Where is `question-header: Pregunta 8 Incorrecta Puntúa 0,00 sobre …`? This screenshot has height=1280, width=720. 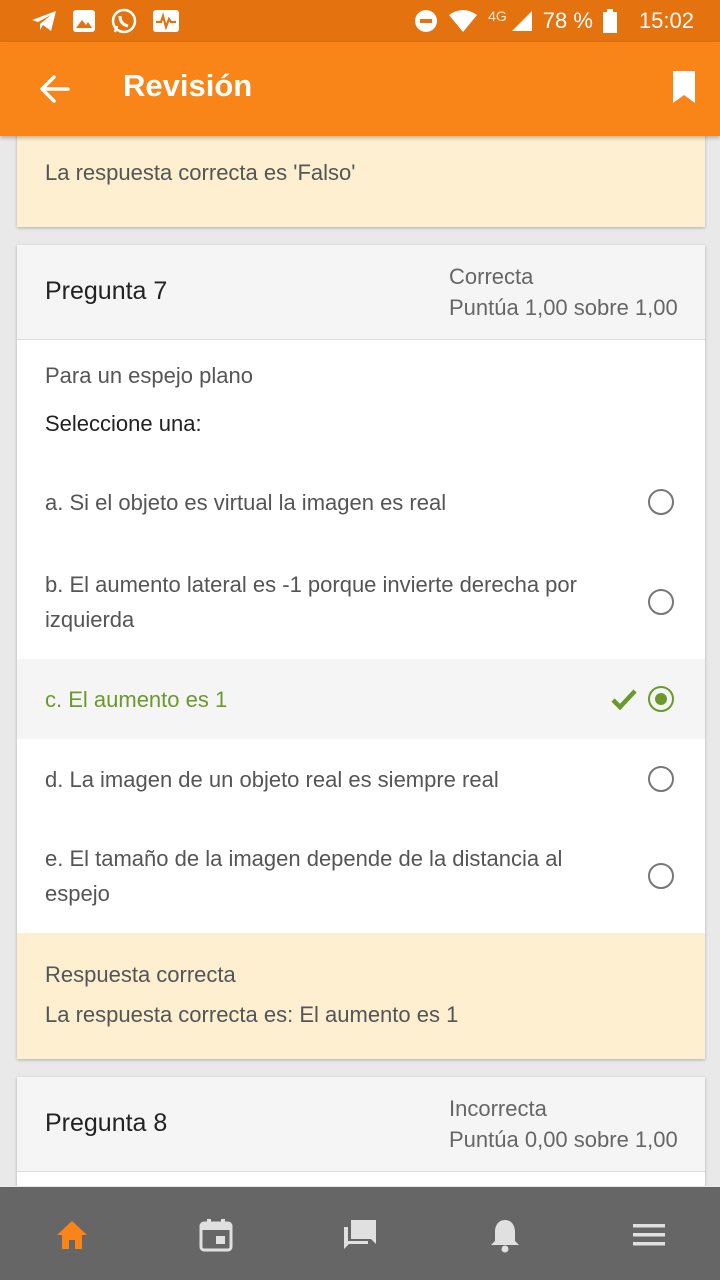 question-header: Pregunta 8 Incorrecta Puntúa 0,00 sobre … is located at coordinates (361, 1124).